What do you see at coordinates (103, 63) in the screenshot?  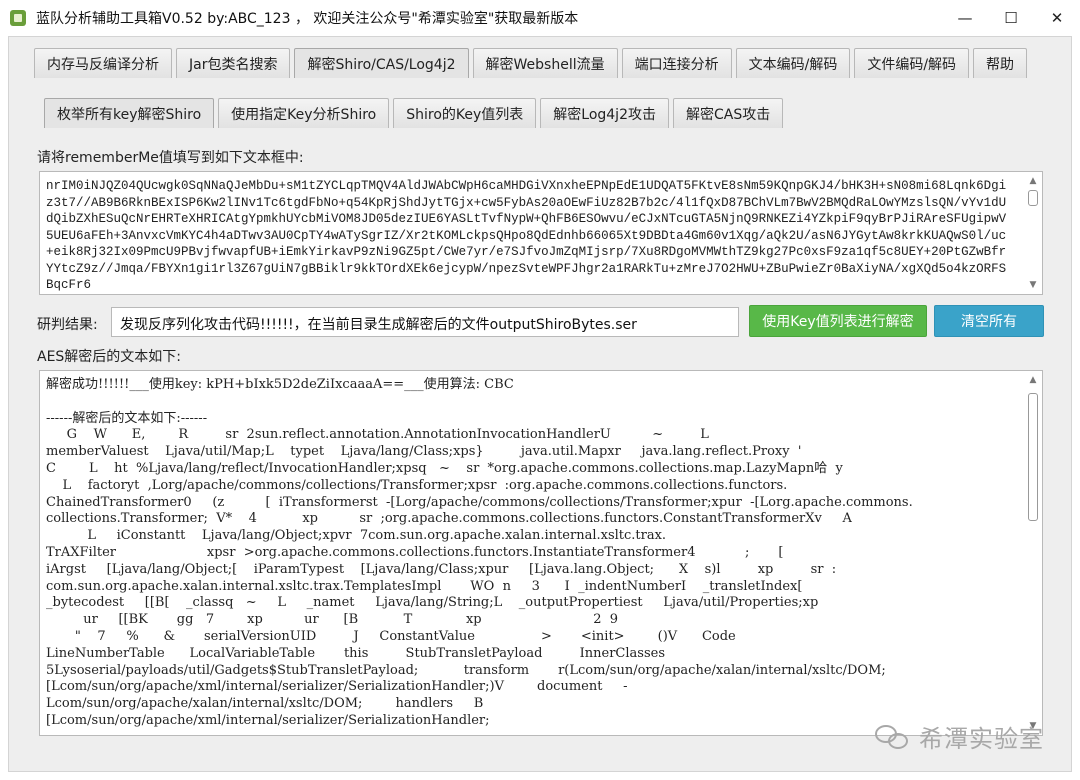 I see `tab-memshell-decompile: 内存马反编译分析` at bounding box center [103, 63].